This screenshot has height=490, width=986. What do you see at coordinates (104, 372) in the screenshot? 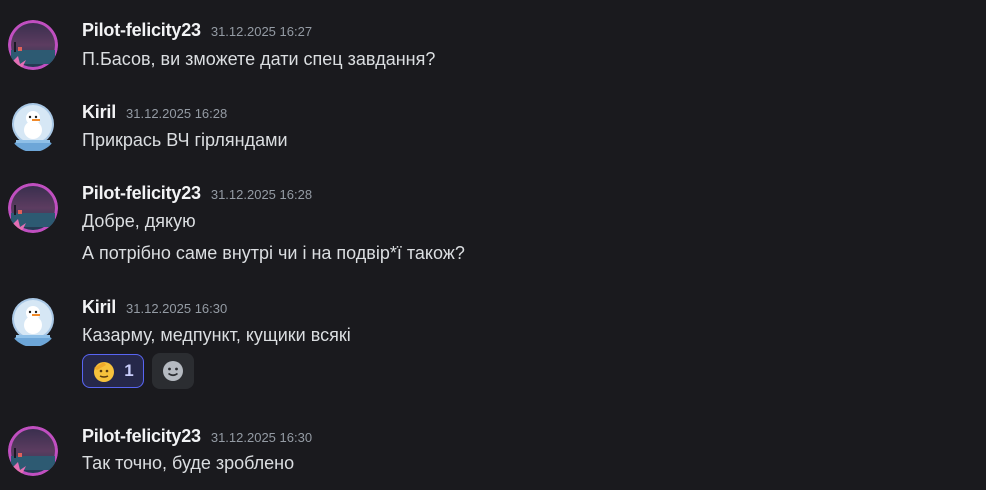
I see `saluting-face-icon` at bounding box center [104, 372].